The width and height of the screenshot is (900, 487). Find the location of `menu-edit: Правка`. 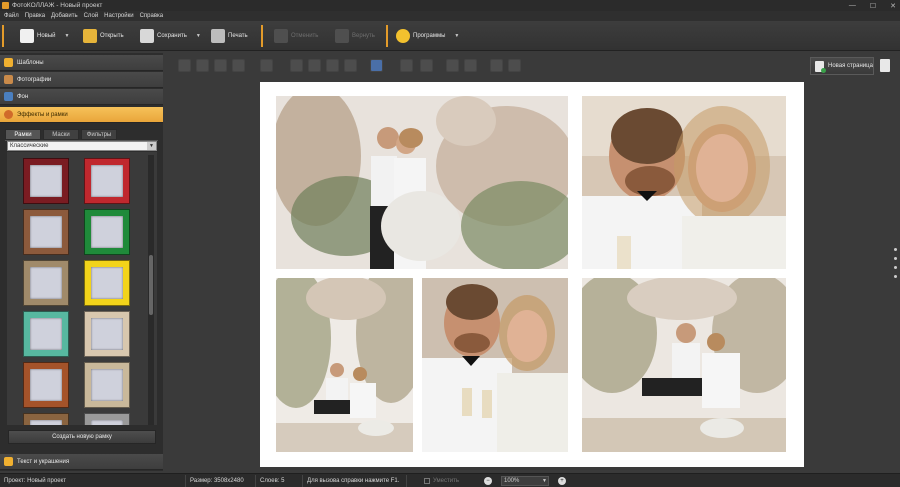

menu-edit: Правка is located at coordinates (35, 16).